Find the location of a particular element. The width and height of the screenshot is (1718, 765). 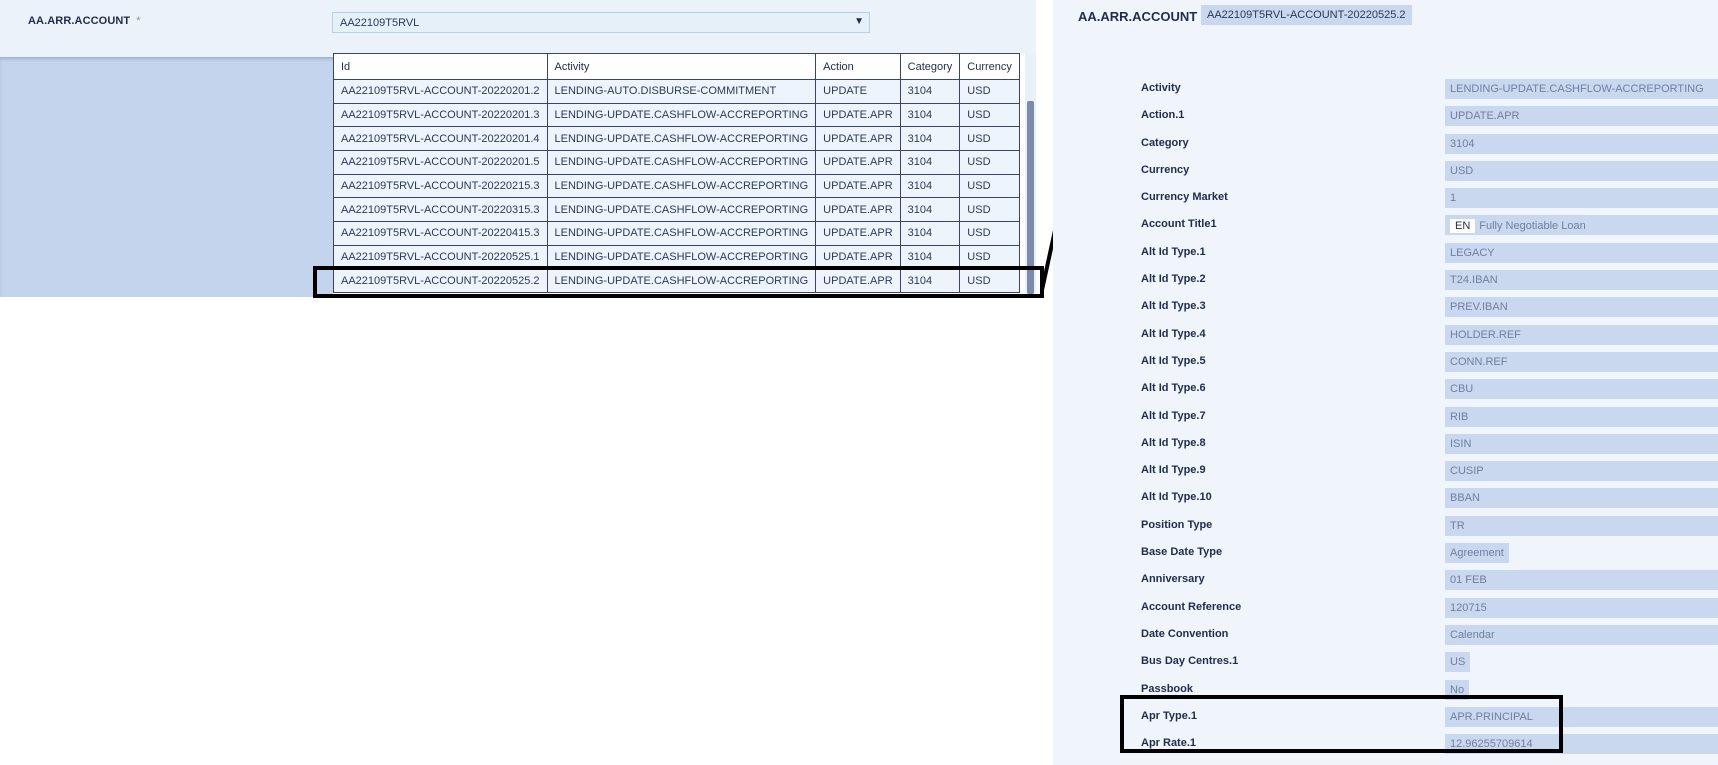

field-label: Alt Id Type.1 is located at coordinates (1173, 251).